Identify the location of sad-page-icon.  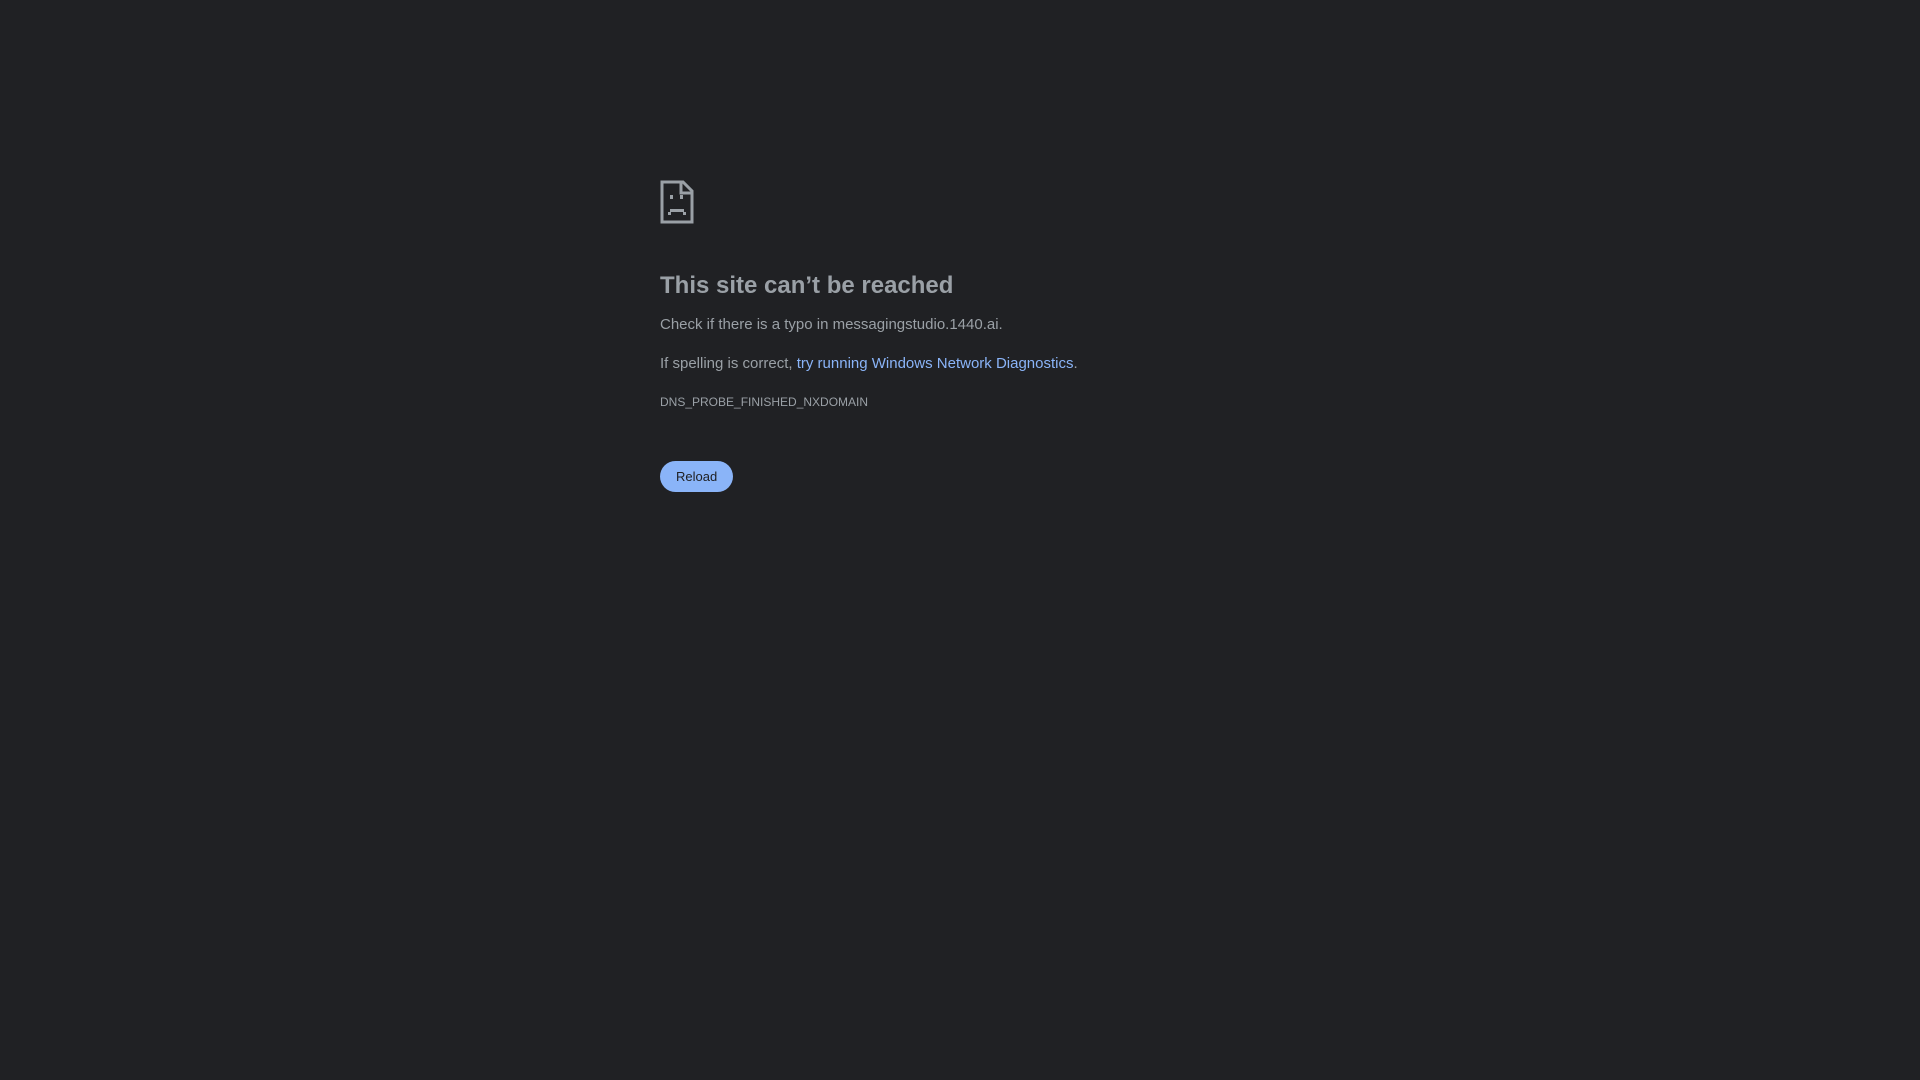
(677, 202).